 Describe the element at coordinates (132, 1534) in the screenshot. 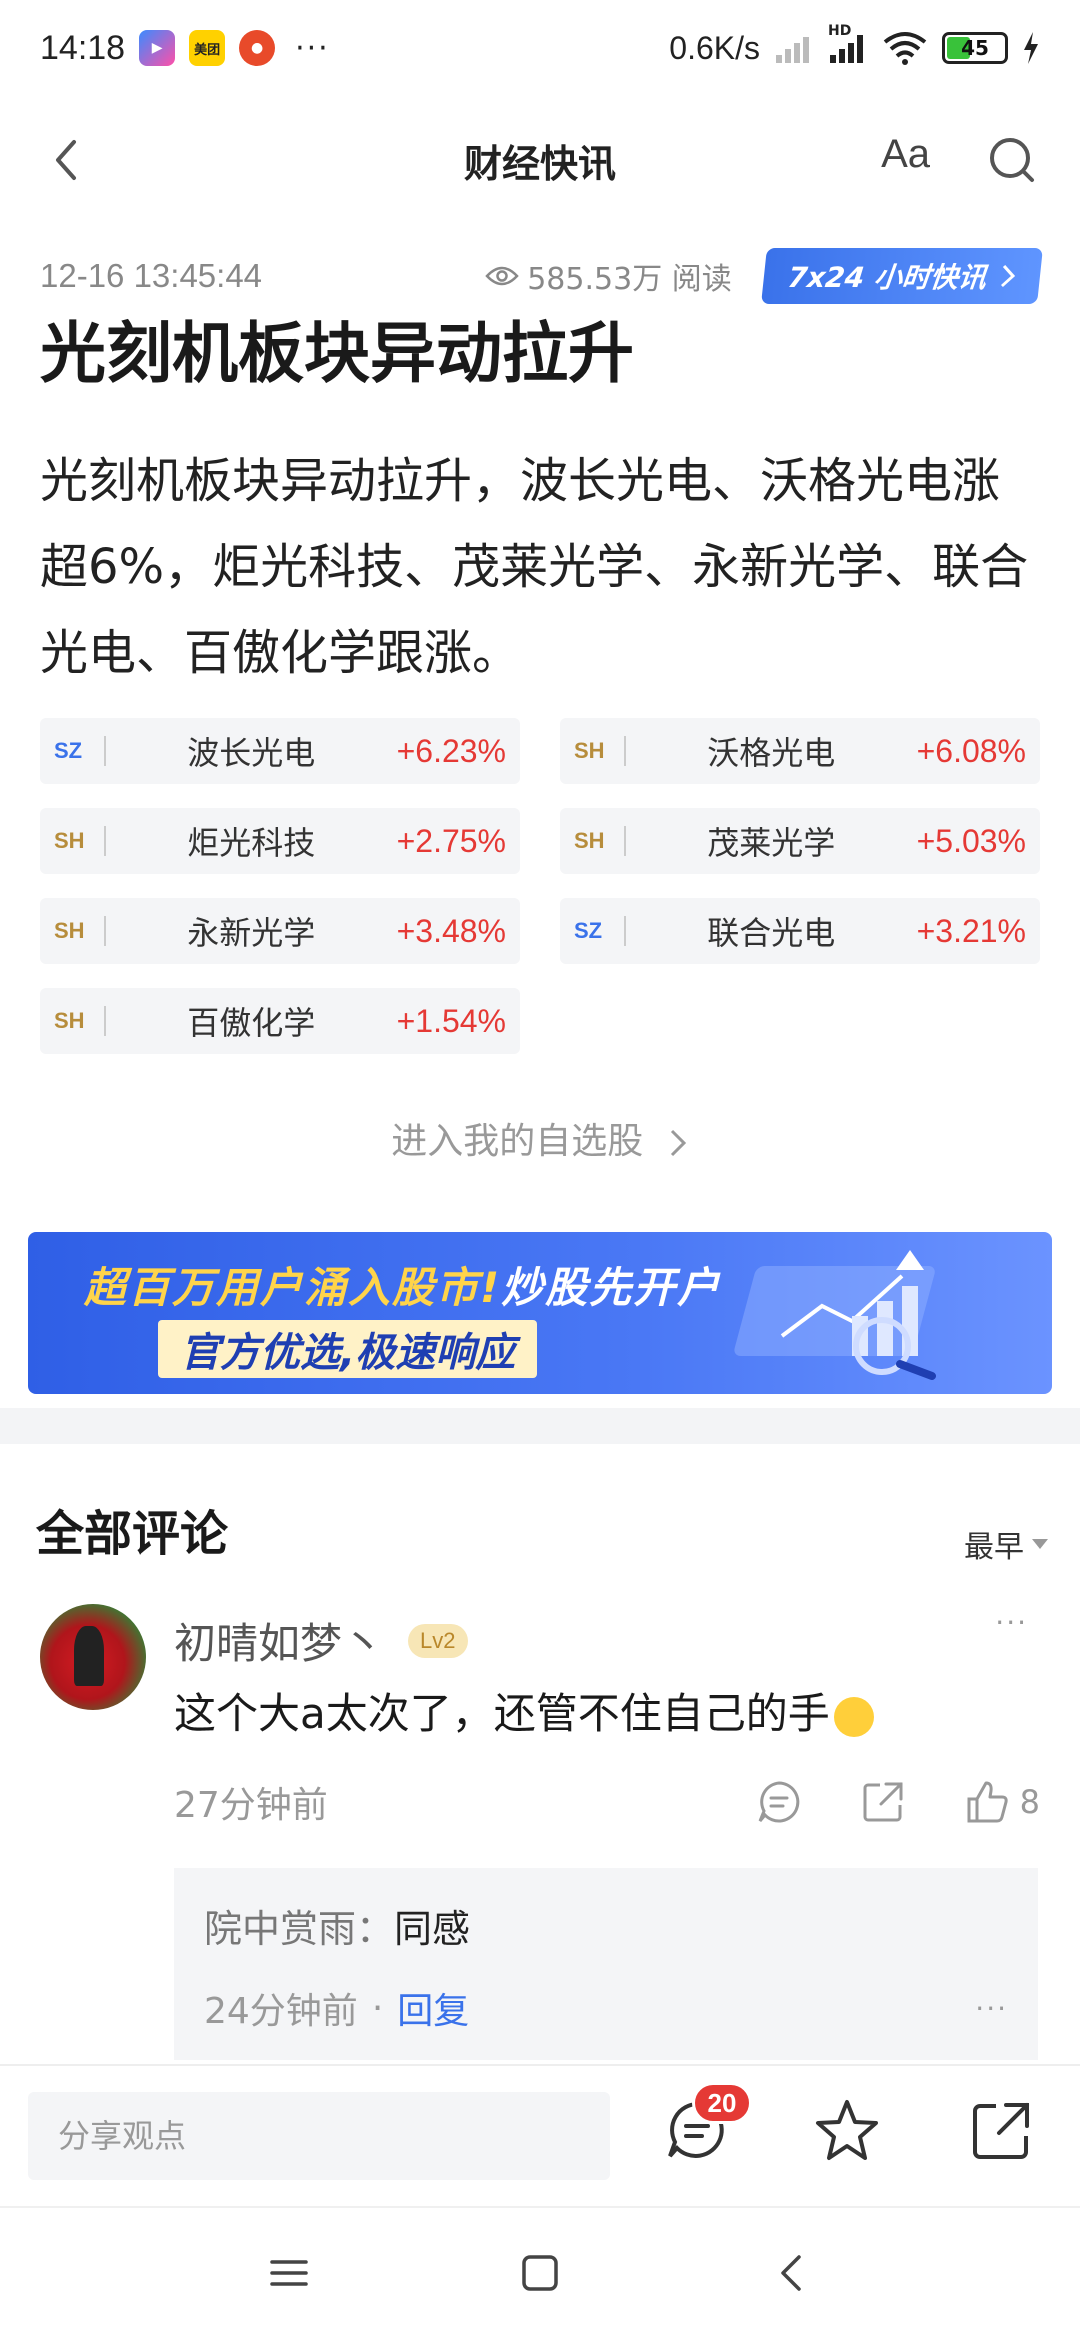

I see `comments-title: 全部评论` at that location.